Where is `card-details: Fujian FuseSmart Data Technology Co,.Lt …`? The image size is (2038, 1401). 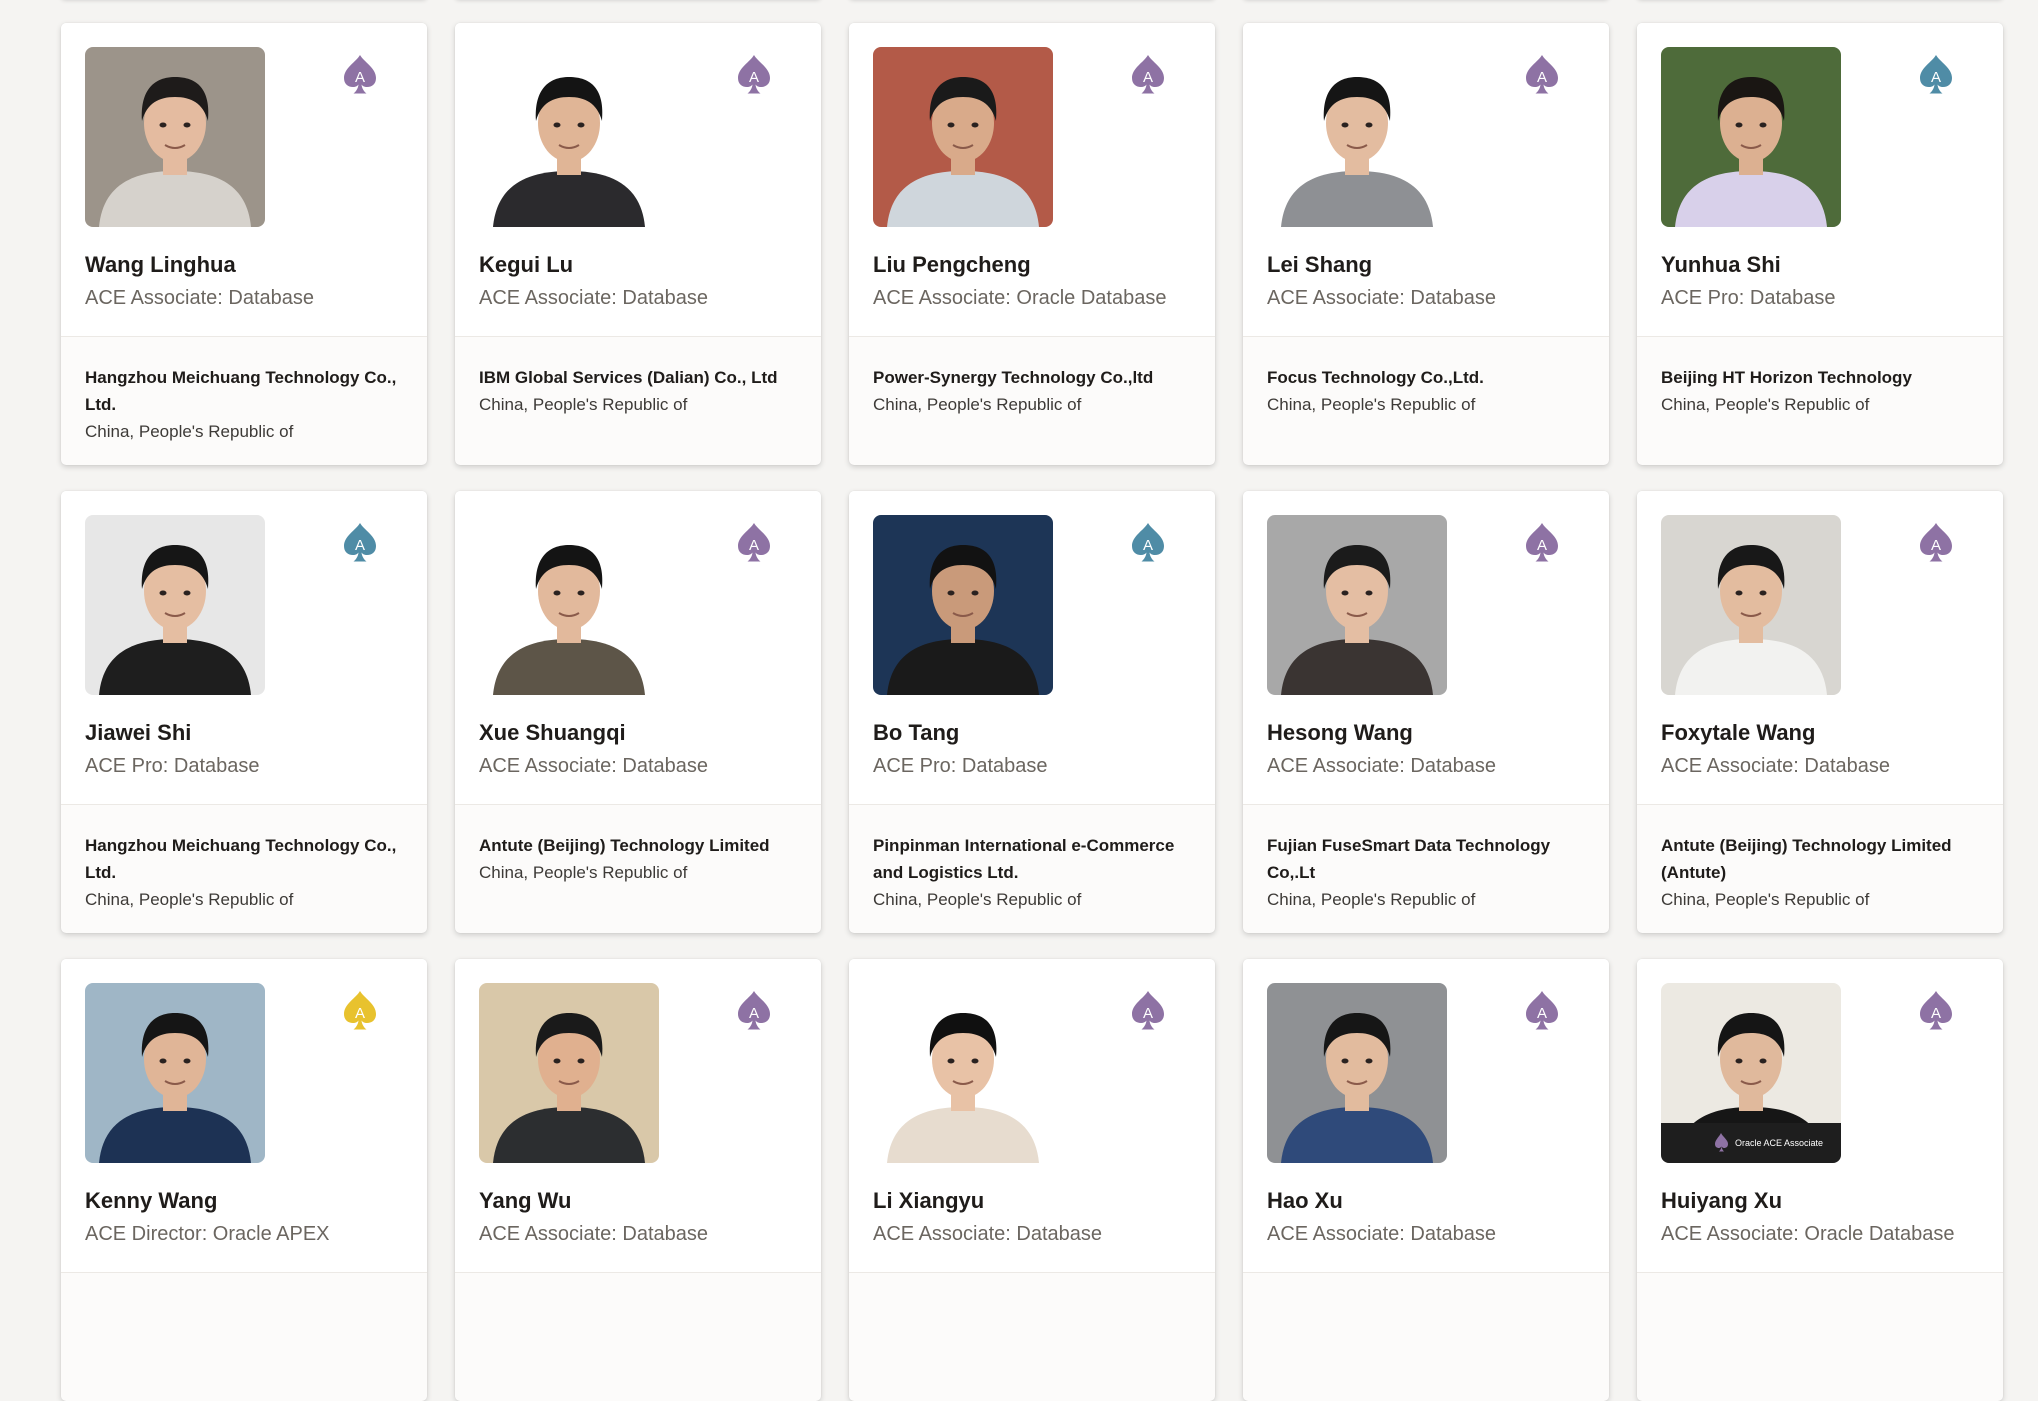 card-details: Fujian FuseSmart Data Technology Co,.Lt … is located at coordinates (1426, 859).